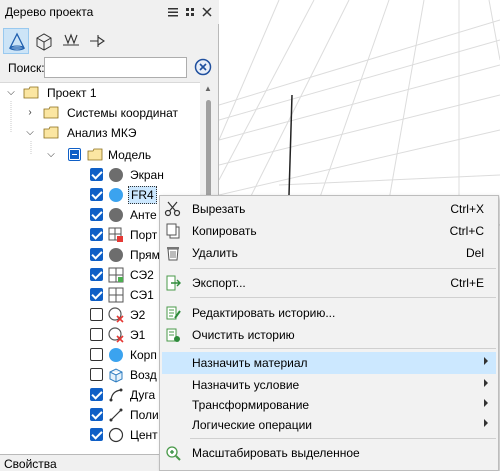 This screenshot has height=471, width=500. I want to click on close-icon, so click(207, 12).